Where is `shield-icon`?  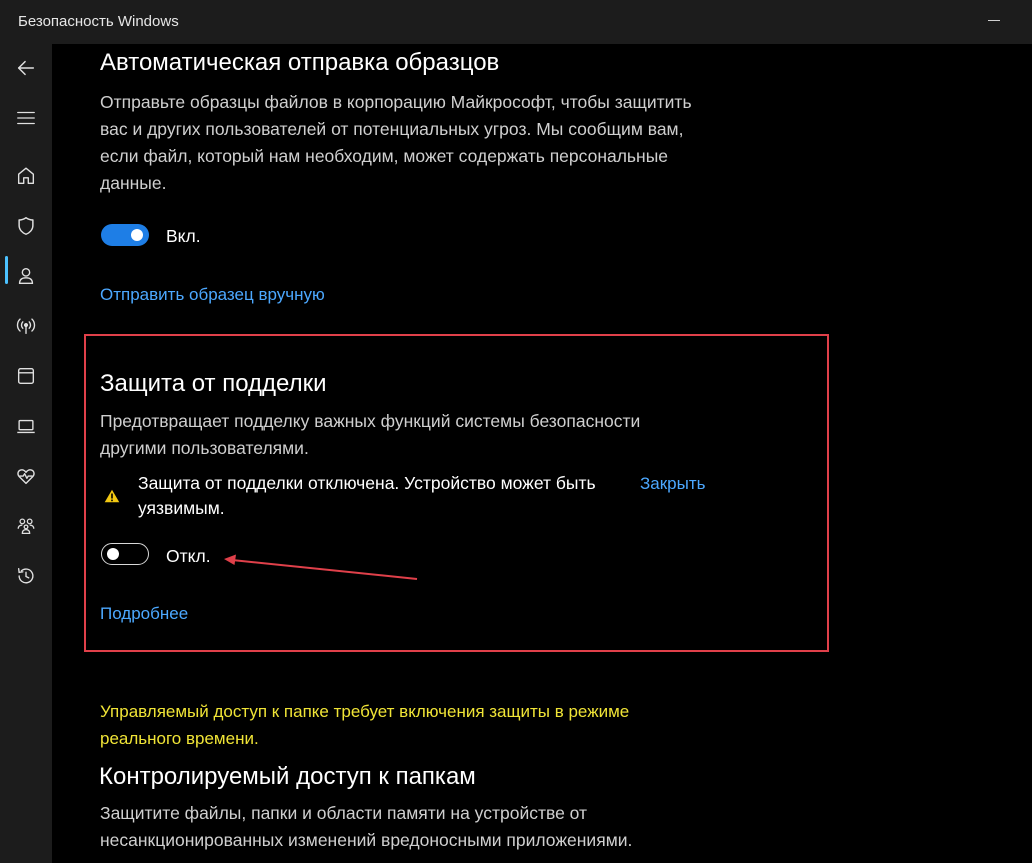
shield-icon is located at coordinates (26, 226).